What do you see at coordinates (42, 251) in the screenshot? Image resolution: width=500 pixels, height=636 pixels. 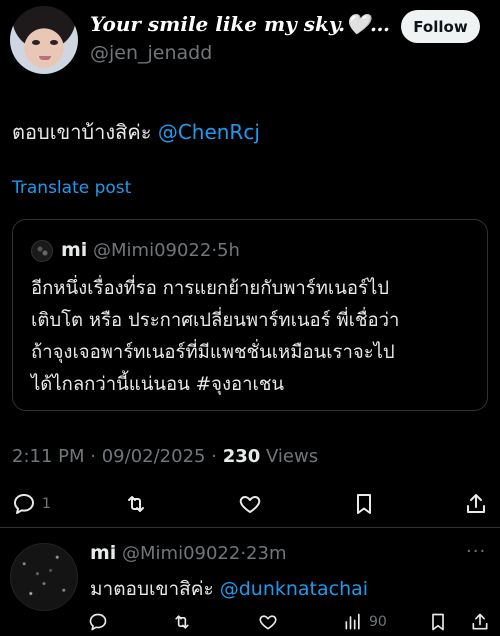 I see `quoted-author-avatar` at bounding box center [42, 251].